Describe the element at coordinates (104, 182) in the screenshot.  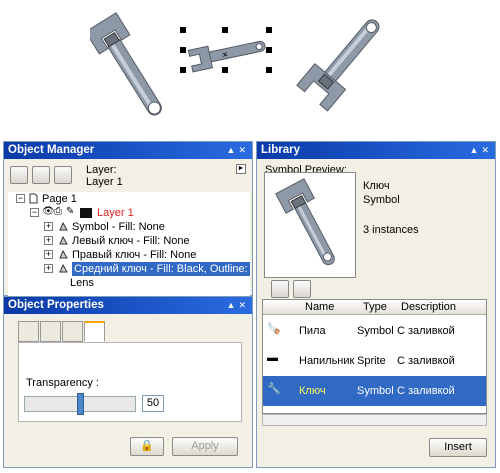
I see `layer-value: Layer 1` at that location.